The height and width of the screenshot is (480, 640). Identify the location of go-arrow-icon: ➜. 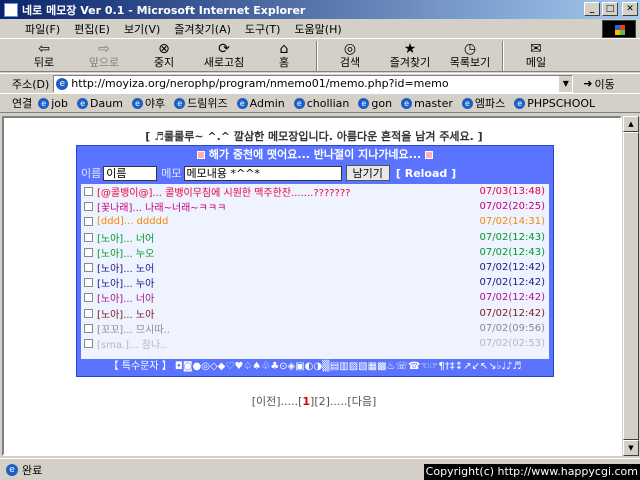
(588, 83).